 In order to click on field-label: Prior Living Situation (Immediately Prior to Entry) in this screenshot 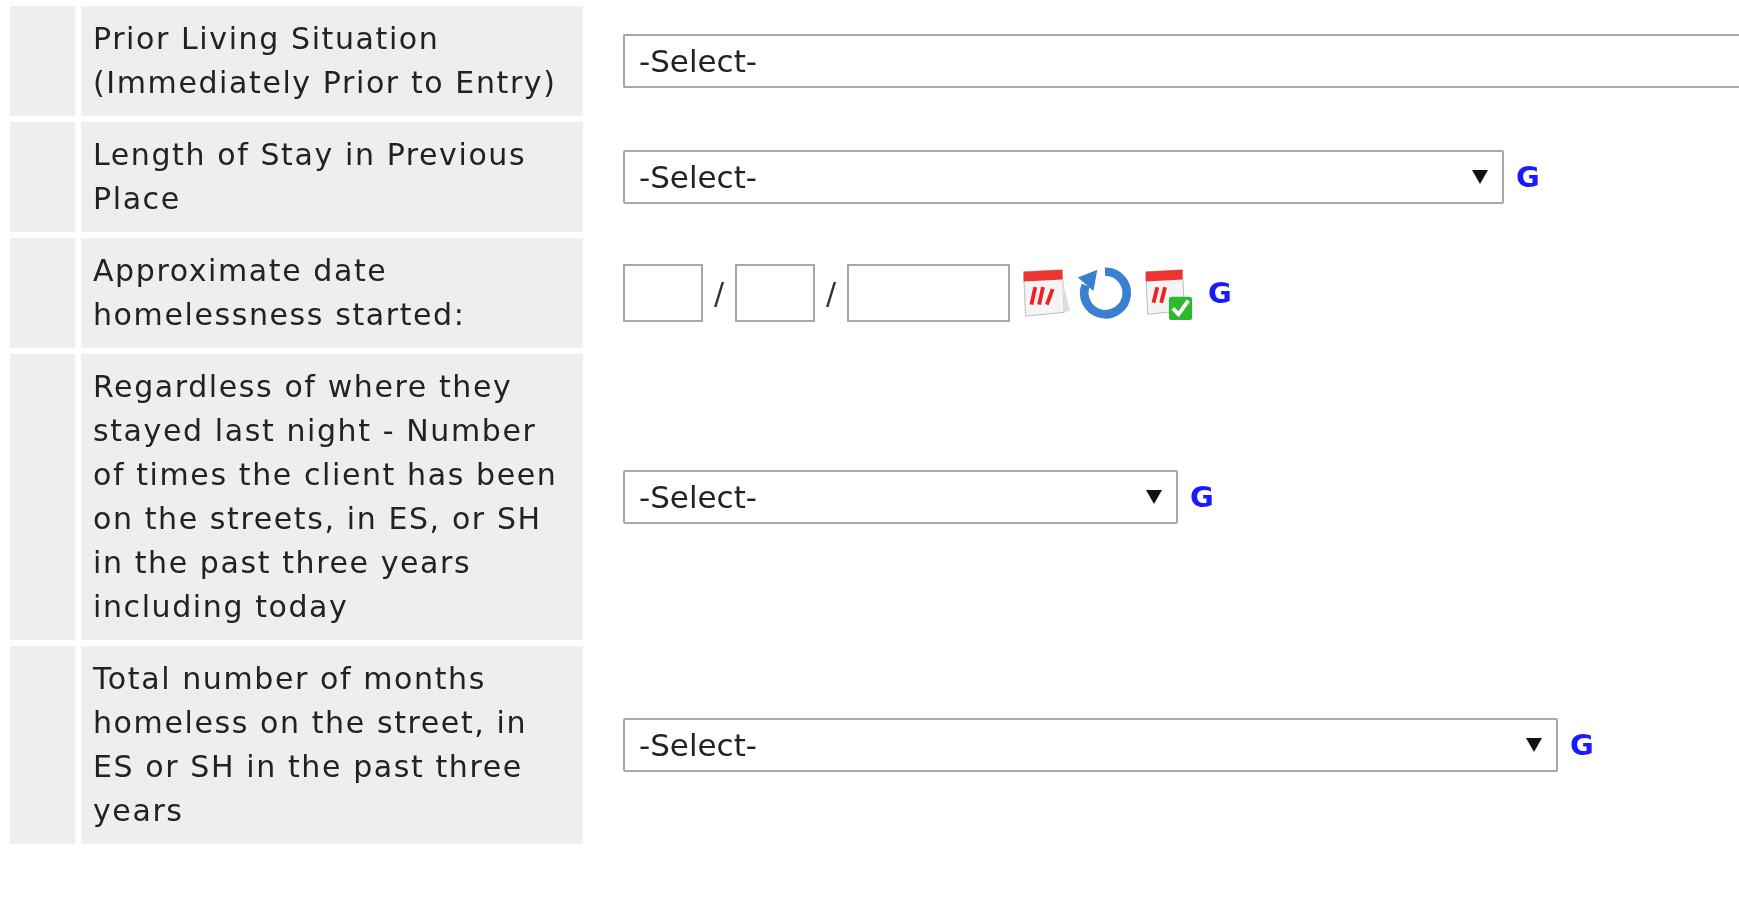, I will do `click(332, 61)`.